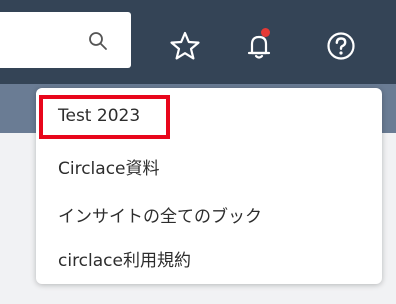 The image size is (396, 304). What do you see at coordinates (99, 116) in the screenshot?
I see `menu-item-label: Test 2023` at bounding box center [99, 116].